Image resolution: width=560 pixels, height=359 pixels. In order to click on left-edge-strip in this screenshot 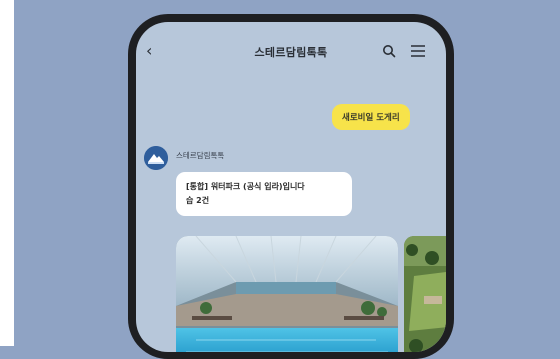, I will do `click(7, 173)`.